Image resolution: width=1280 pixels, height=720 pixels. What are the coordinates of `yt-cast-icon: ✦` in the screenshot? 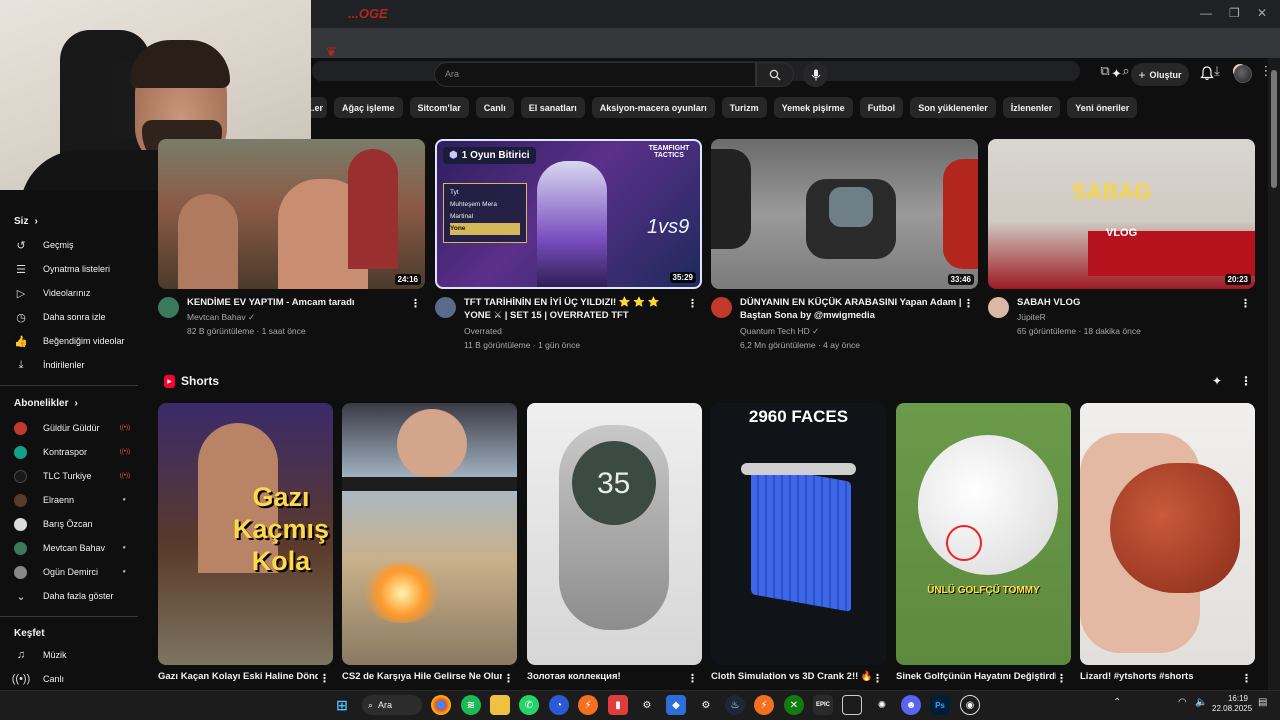 It's located at (1119, 74).